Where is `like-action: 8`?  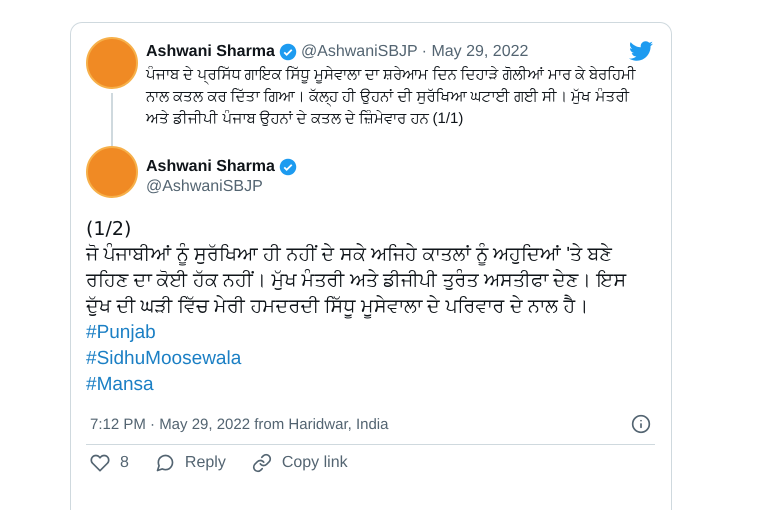 like-action: 8 is located at coordinates (109, 463).